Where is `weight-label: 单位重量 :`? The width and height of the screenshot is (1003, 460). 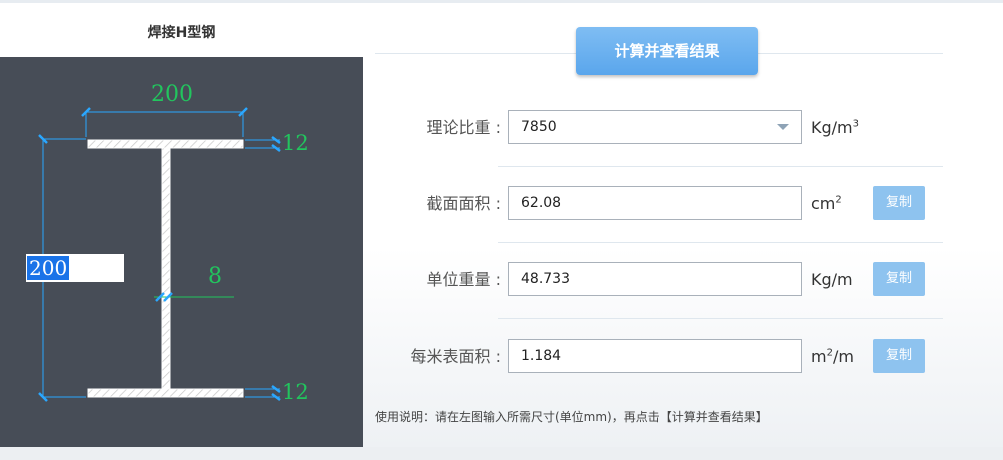 weight-label: 单位重量 : is located at coordinates (463, 279).